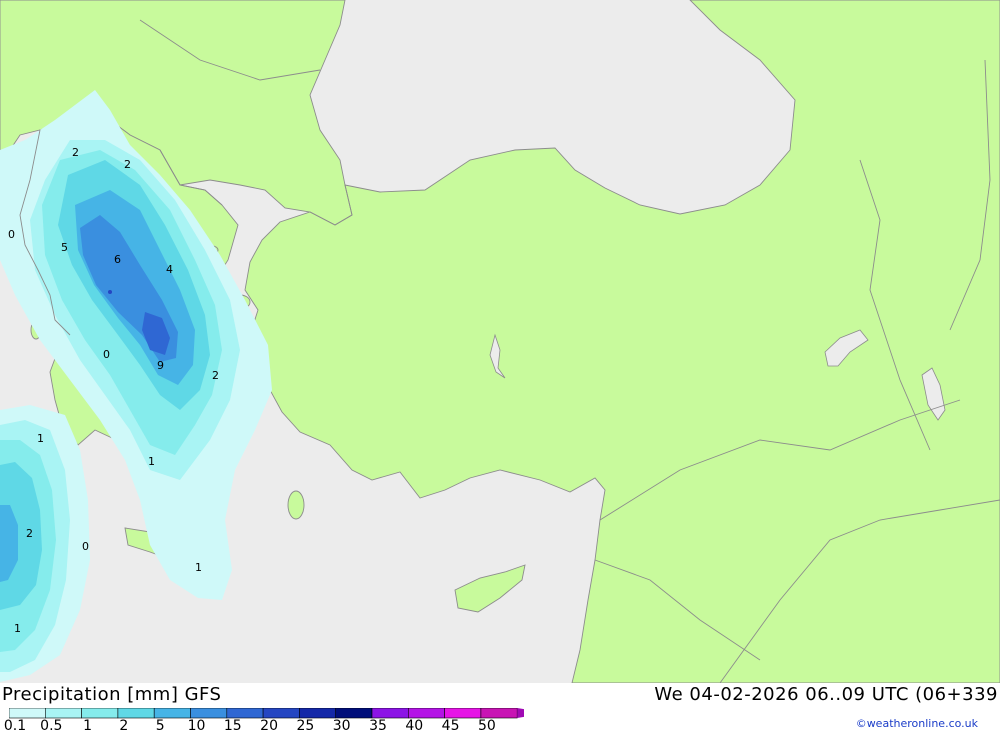  I want to click on legend-label: 30, so click(341, 726).